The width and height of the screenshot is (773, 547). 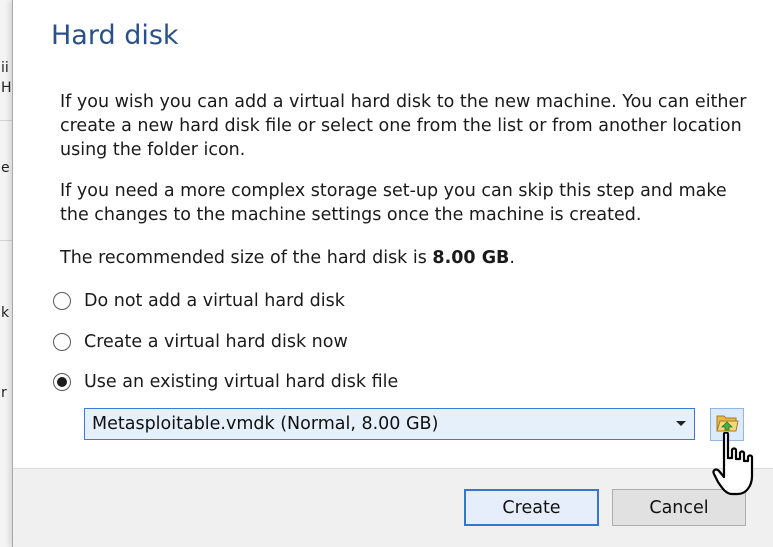 I want to click on create-button: Create, so click(x=531, y=507).